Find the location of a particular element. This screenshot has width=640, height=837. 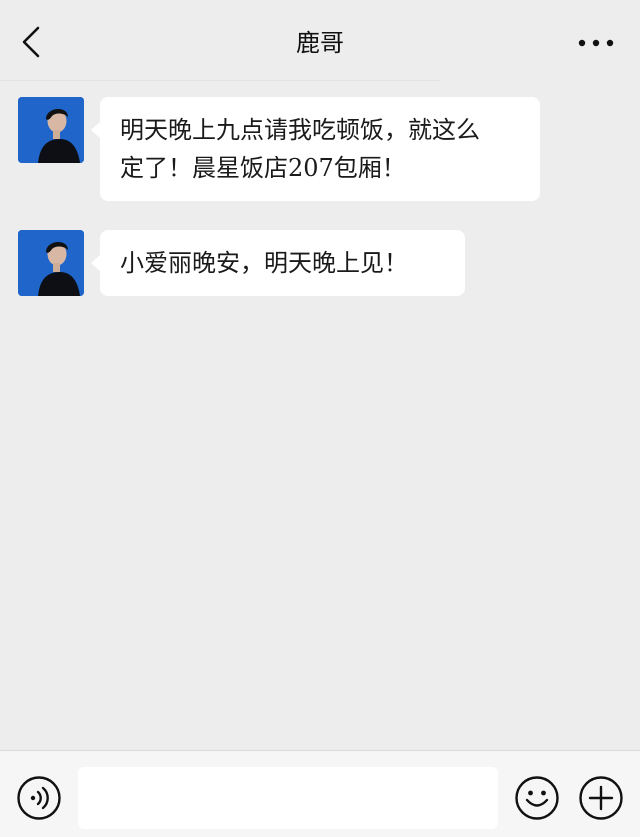

message-bubble: 小爱丽晚安，明天晚上见！ is located at coordinates (278, 263).